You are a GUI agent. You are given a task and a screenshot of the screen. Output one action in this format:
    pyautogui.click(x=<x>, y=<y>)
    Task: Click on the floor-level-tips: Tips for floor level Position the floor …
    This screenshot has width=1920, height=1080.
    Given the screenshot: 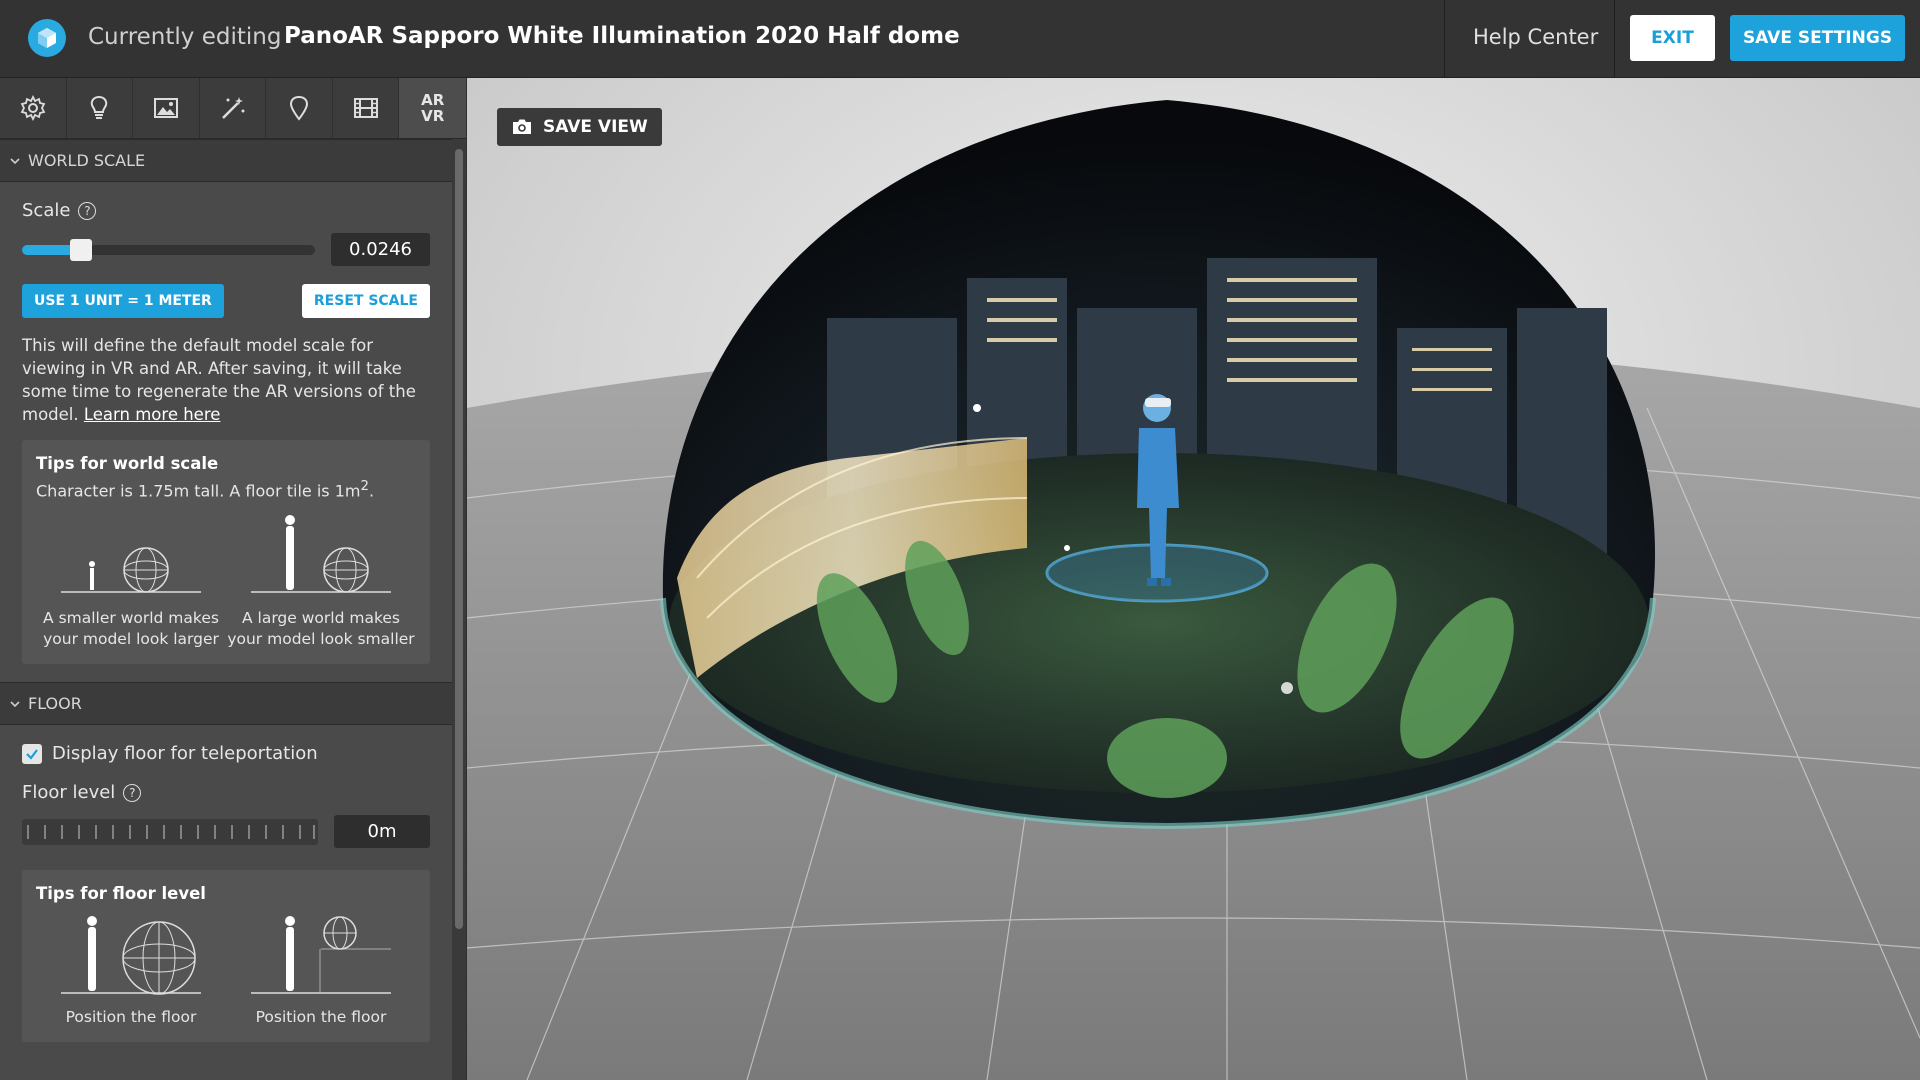 What is the action you would take?
    pyautogui.click(x=226, y=956)
    